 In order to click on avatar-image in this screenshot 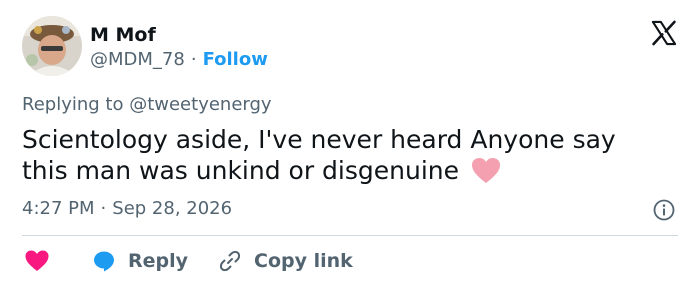, I will do `click(52, 46)`.